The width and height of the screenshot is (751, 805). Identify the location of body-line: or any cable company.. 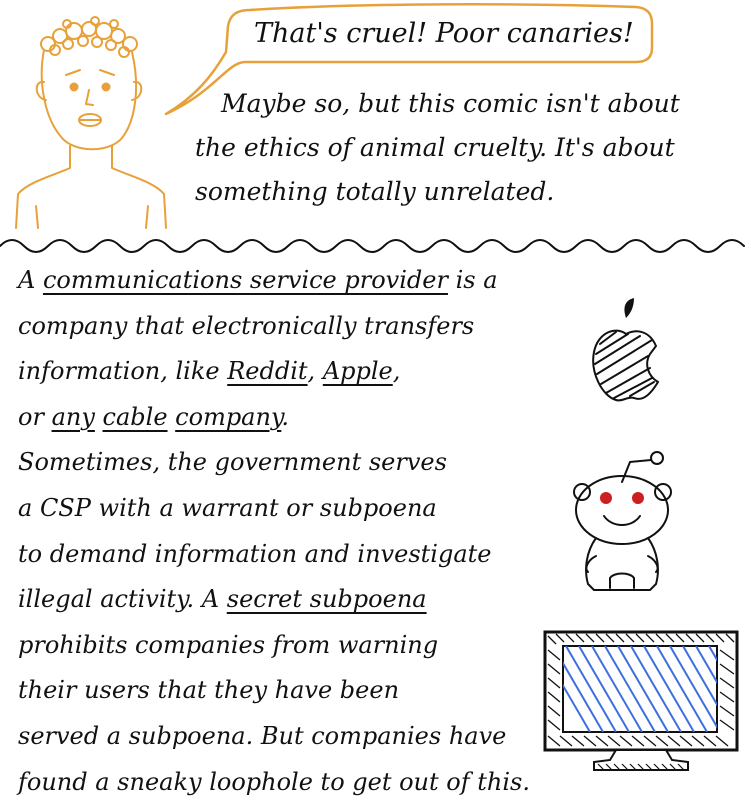
(153, 416).